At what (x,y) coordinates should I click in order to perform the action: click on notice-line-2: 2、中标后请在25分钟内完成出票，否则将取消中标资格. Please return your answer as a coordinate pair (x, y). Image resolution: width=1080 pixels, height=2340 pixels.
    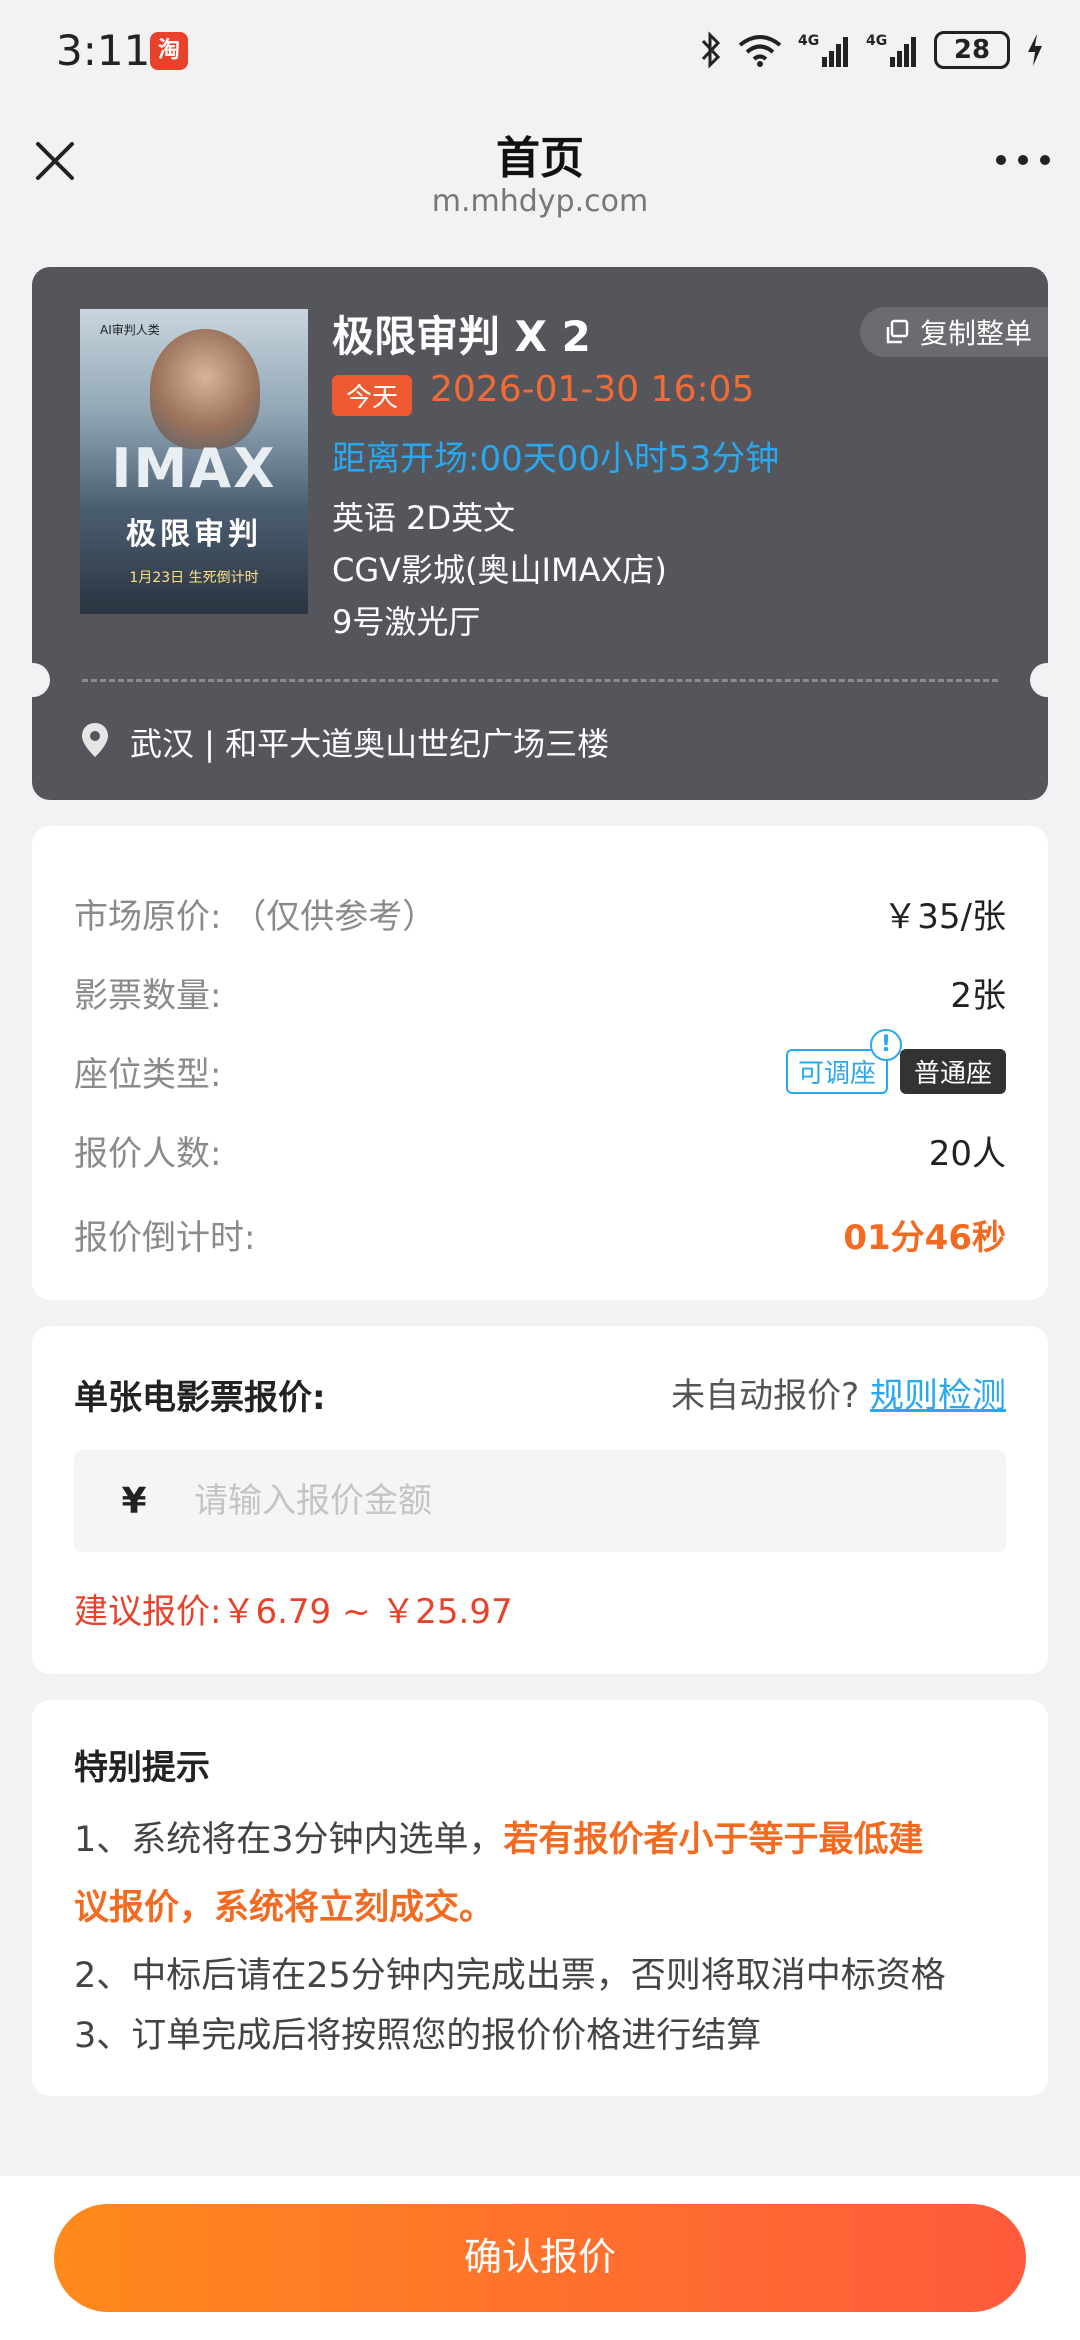
    Looking at the image, I should click on (510, 1976).